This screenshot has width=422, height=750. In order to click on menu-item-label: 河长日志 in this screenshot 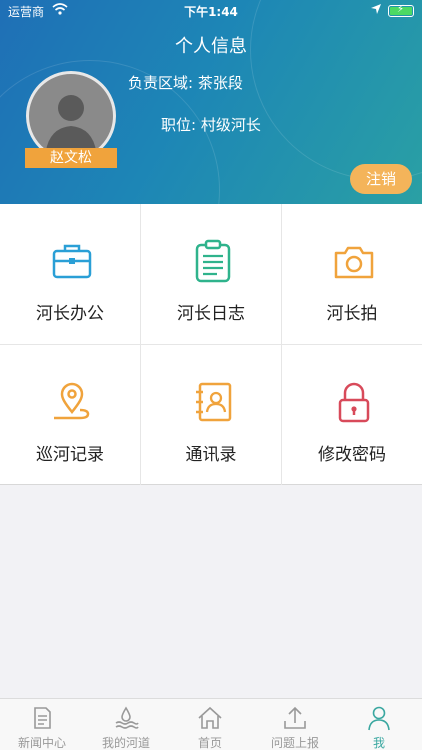, I will do `click(211, 314)`.